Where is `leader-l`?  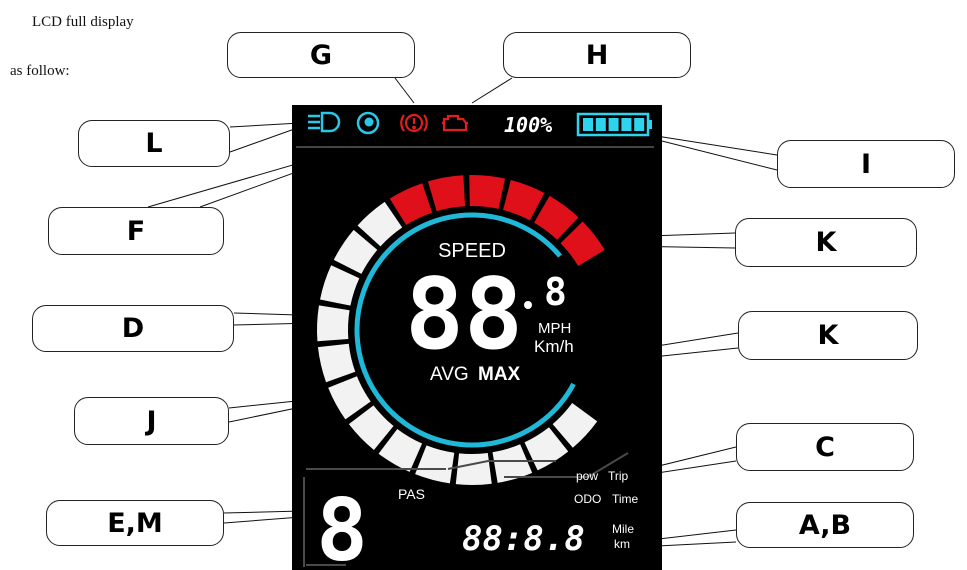 leader-l is located at coordinates (265, 125).